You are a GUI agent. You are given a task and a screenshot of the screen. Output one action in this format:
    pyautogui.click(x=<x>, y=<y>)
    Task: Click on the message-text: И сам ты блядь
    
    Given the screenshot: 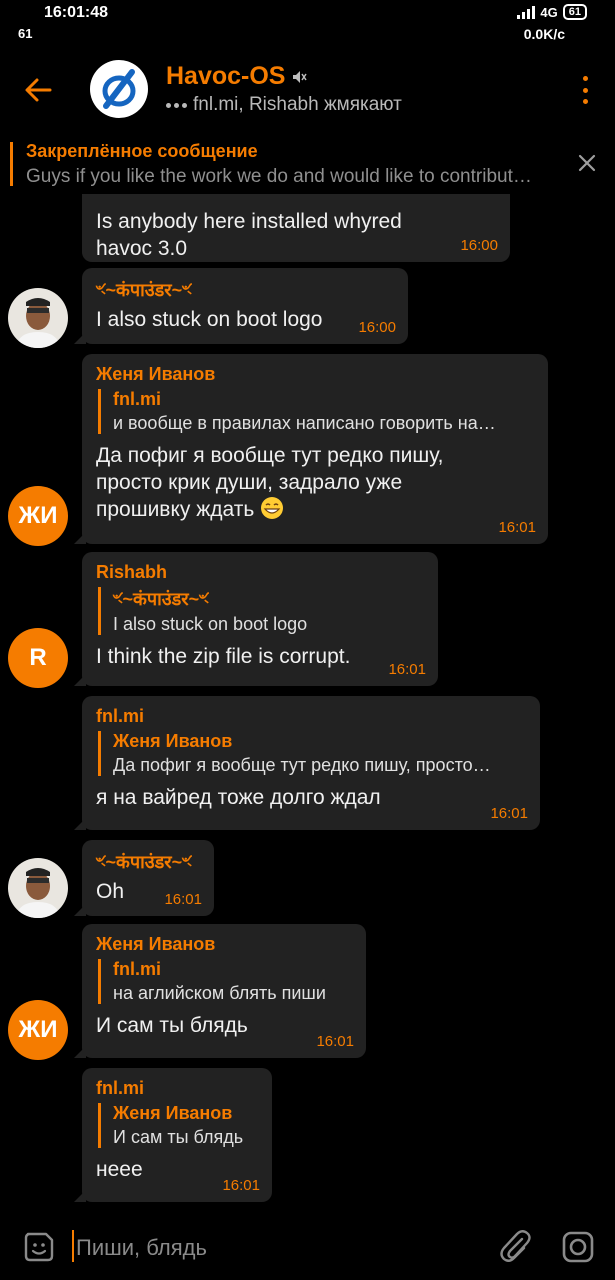 What is the action you would take?
    pyautogui.click(x=172, y=1025)
    